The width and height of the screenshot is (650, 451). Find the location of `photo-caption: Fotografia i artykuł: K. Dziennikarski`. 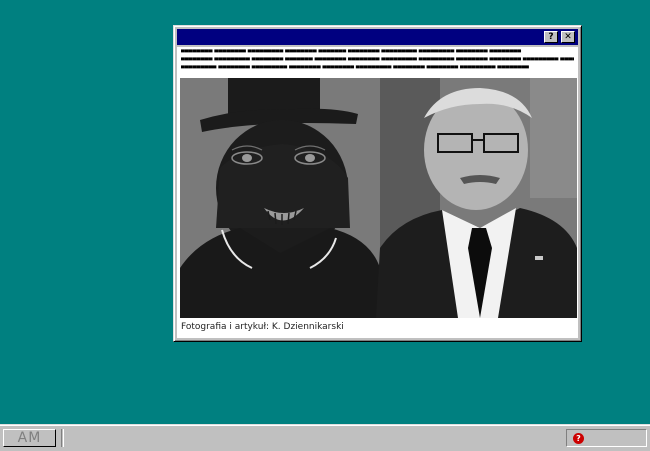

photo-caption: Fotografia i artykuł: K. Dziennikarski is located at coordinates (262, 327).